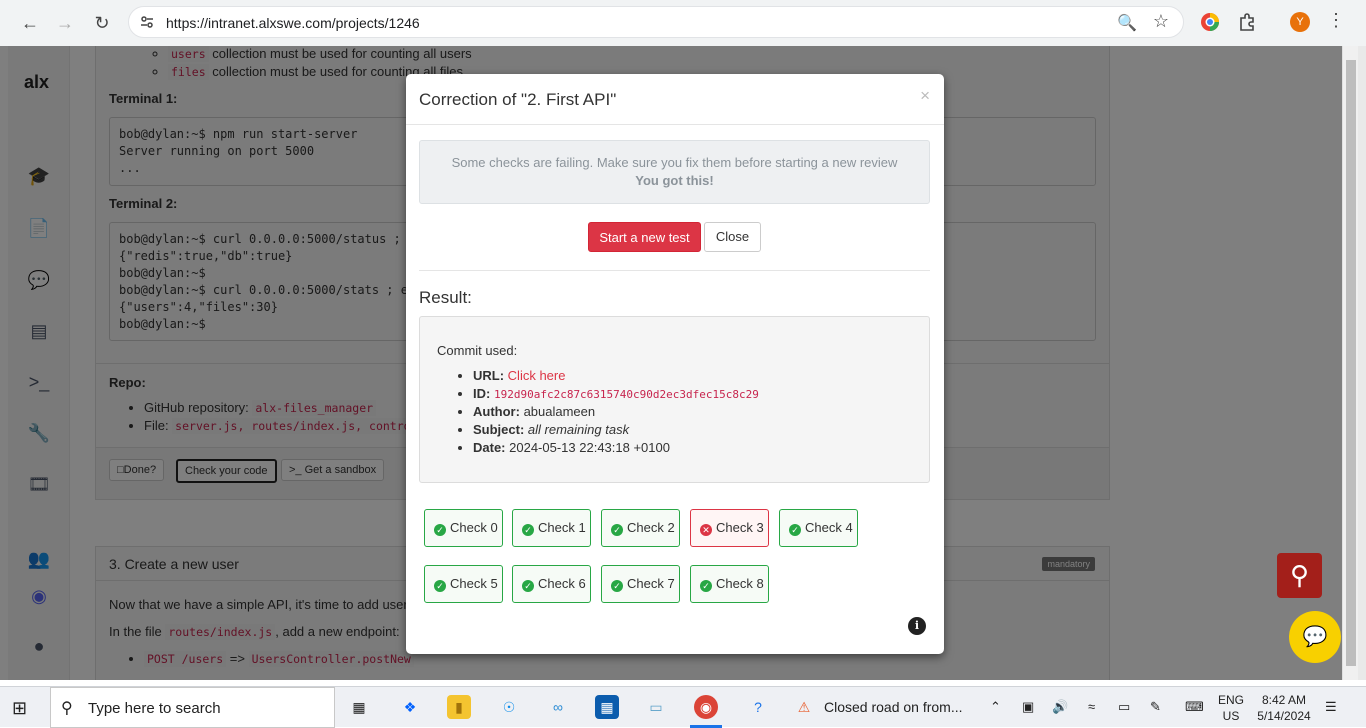 The width and height of the screenshot is (1366, 728). Describe the element at coordinates (1091, 706) in the screenshot. I see `wifi-icon: ≈` at that location.